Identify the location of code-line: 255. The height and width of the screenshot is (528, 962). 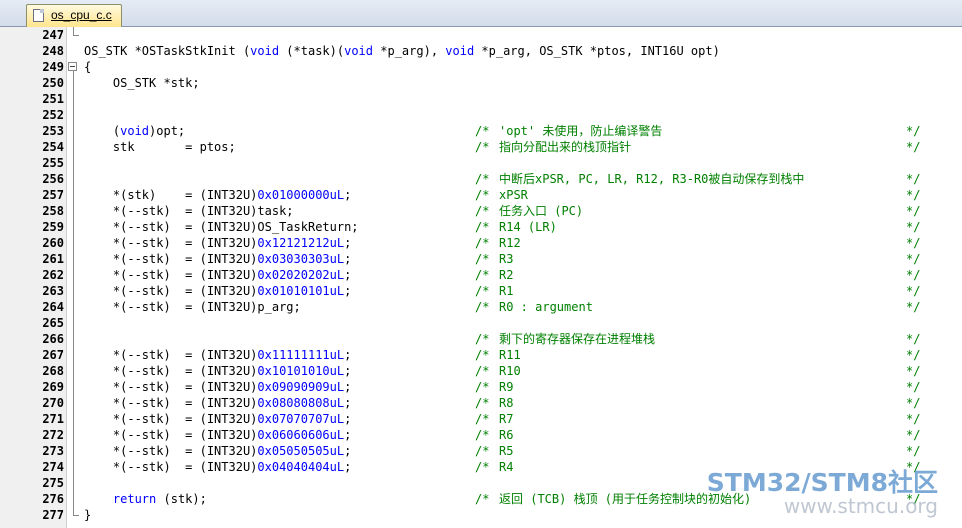
(481, 163).